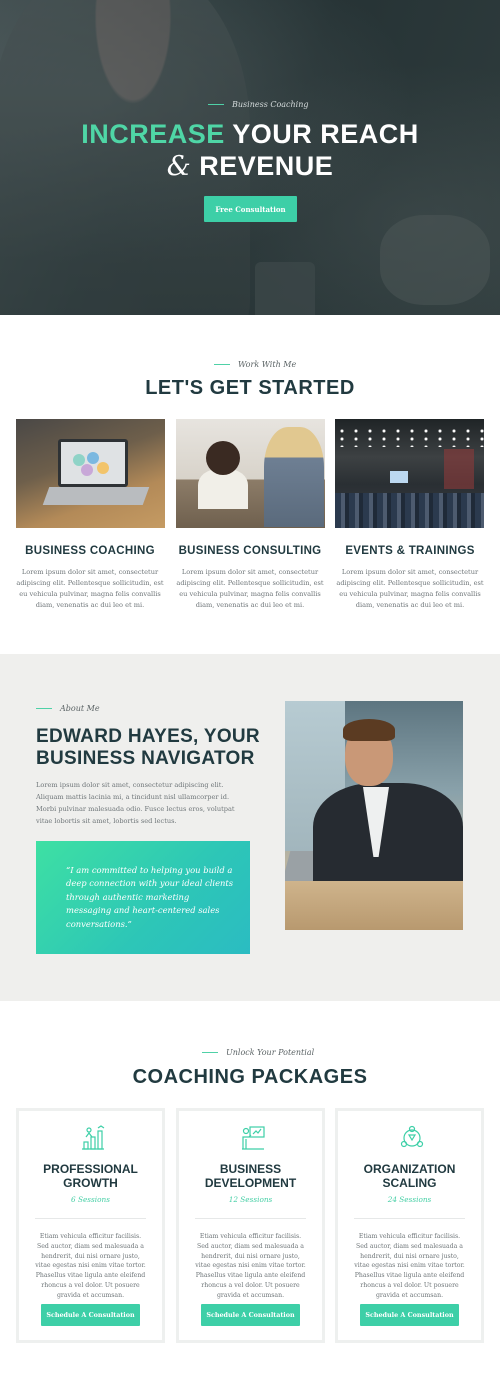 The height and width of the screenshot is (1394, 500). I want to click on hero-title-line2-text: REVENUE, so click(262, 166).